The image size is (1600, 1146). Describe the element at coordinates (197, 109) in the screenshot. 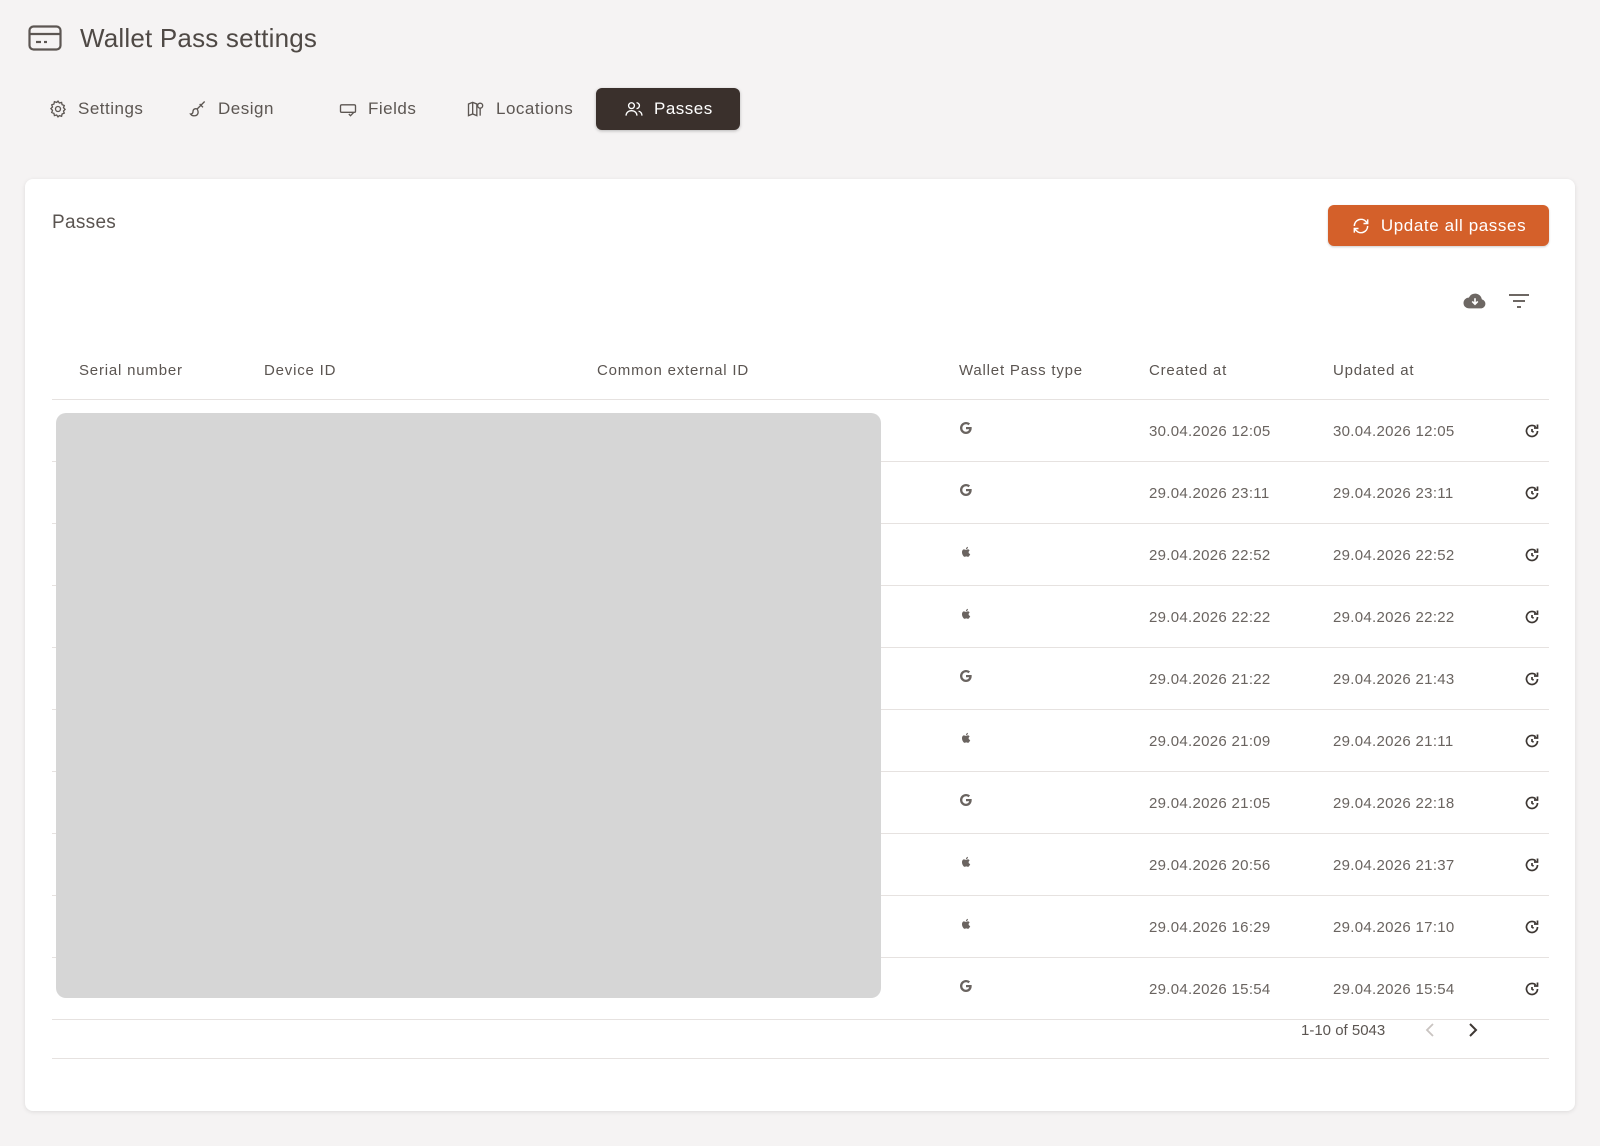

I see `brush-icon` at that location.